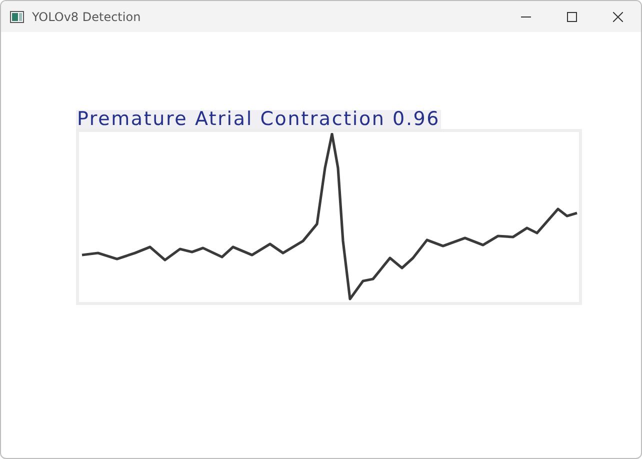 The height and width of the screenshot is (459, 642). I want to click on detection-label: Premature Atrial Contraction 0.96, so click(259, 119).